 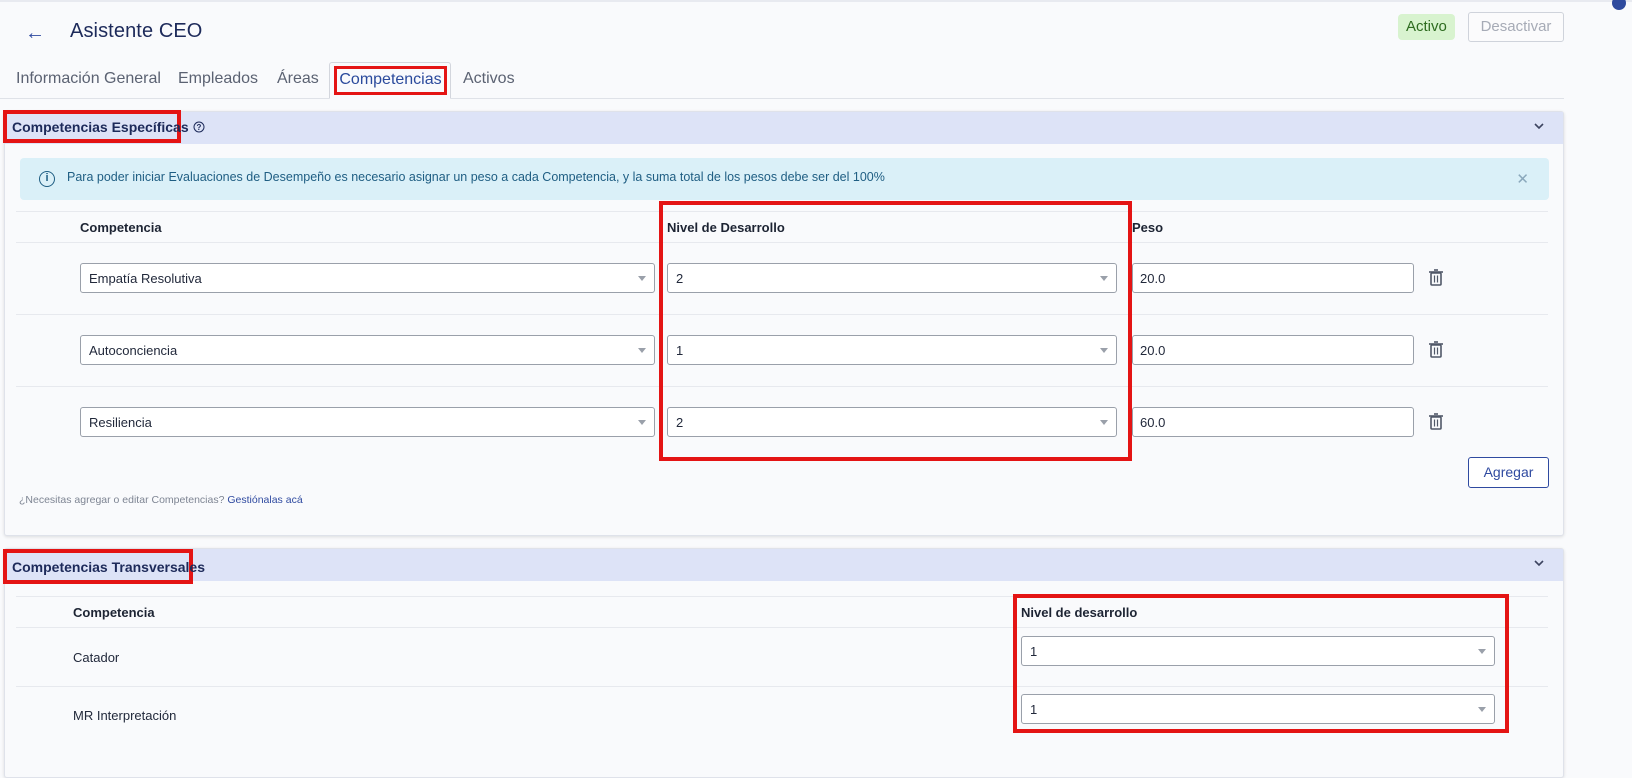 What do you see at coordinates (133, 350) in the screenshot?
I see `competencia-value: Autoconciencia` at bounding box center [133, 350].